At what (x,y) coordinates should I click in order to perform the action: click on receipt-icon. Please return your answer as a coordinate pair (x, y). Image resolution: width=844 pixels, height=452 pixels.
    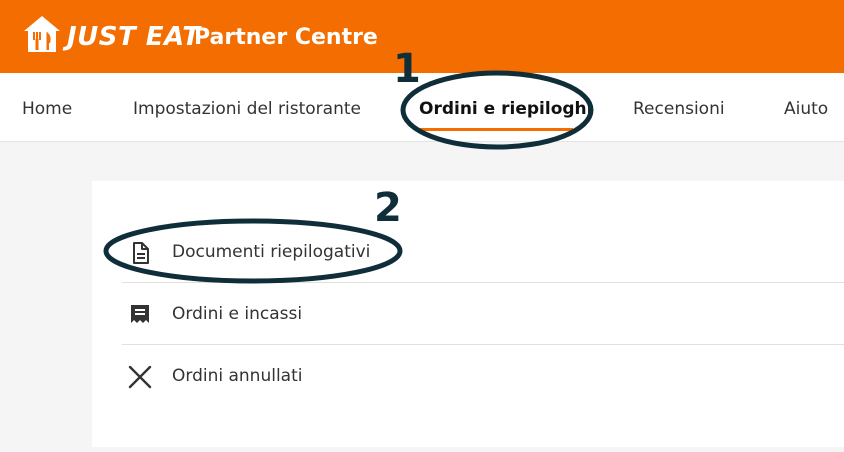
    Looking at the image, I should click on (140, 314).